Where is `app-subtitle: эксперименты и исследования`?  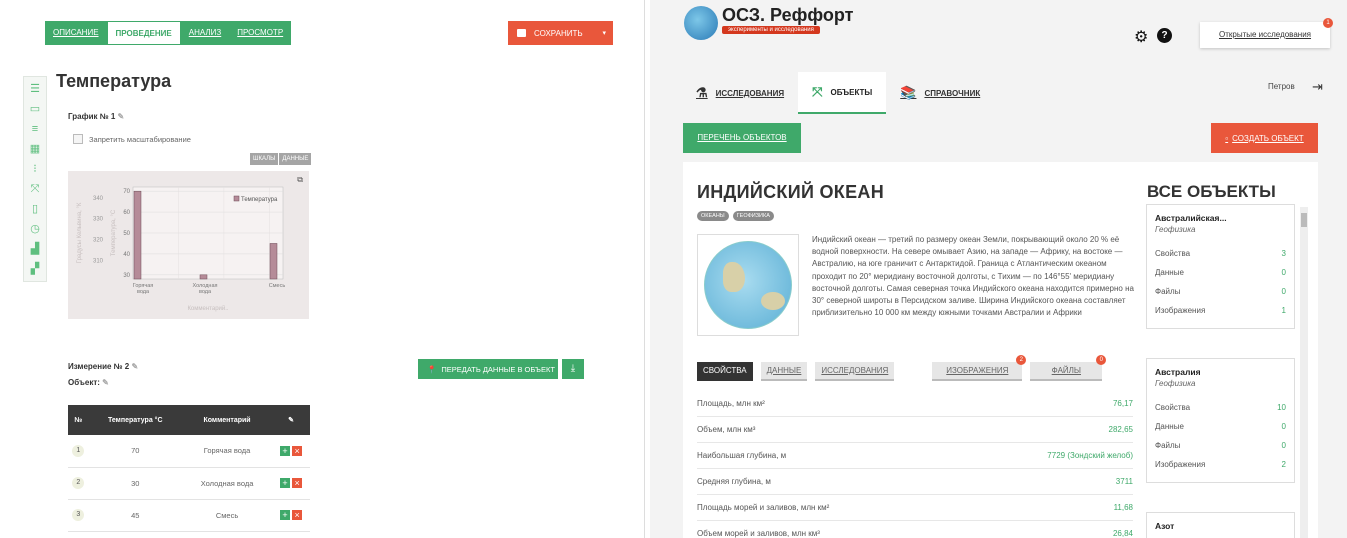
app-subtitle: эксперименты и исследования is located at coordinates (771, 30).